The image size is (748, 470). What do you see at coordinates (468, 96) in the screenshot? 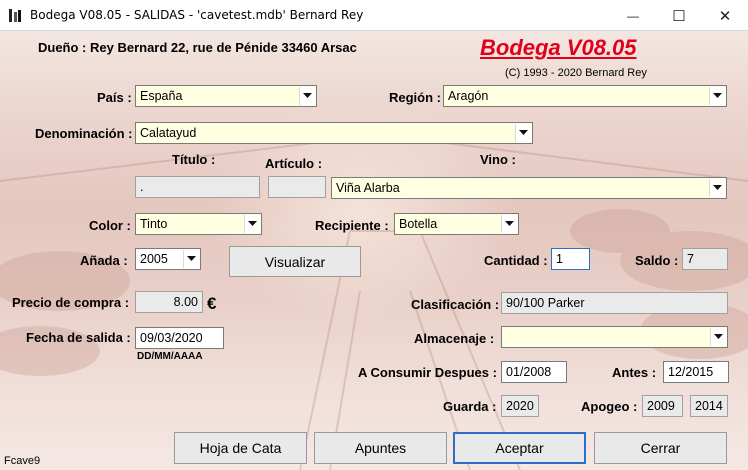
I see `region-value: Aragón` at bounding box center [468, 96].